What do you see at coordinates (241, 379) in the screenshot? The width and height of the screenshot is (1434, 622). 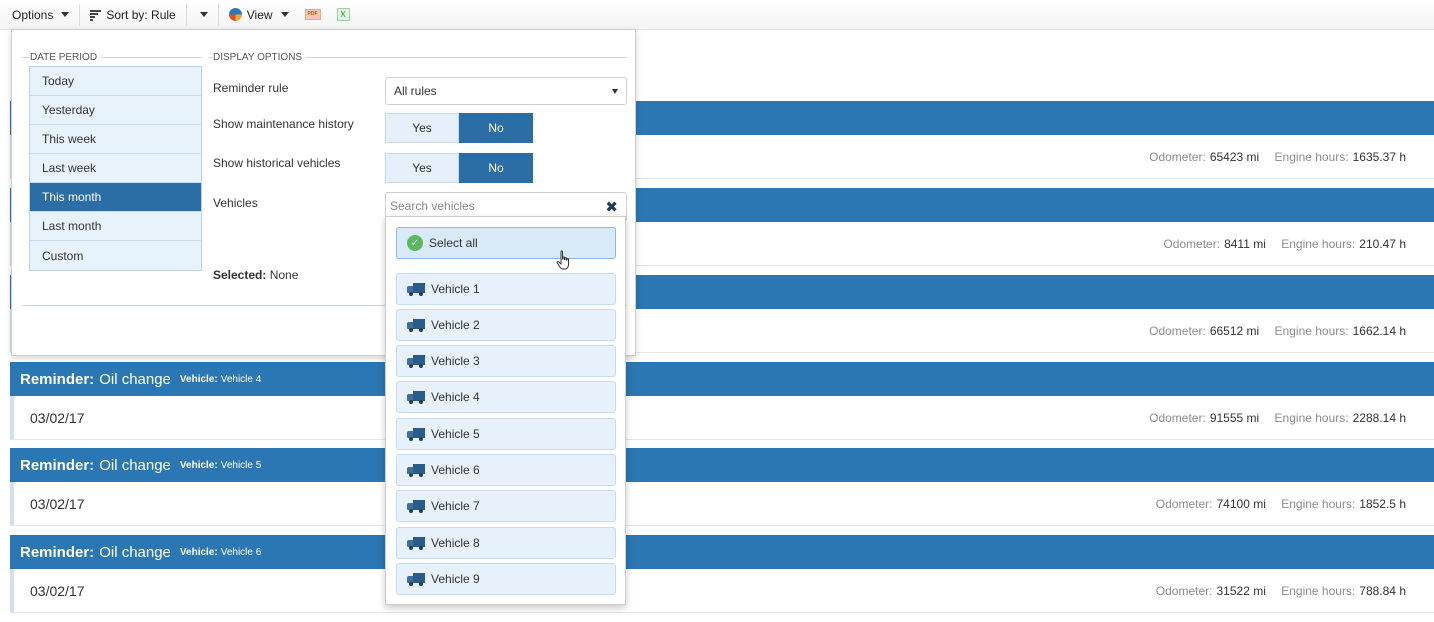 I see `vehicle-name: Vehicle 4` at bounding box center [241, 379].